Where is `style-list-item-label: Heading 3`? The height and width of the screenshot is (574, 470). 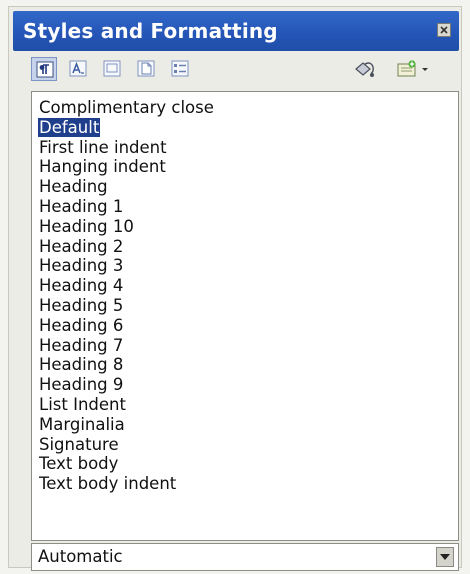 style-list-item-label: Heading 3 is located at coordinates (81, 266).